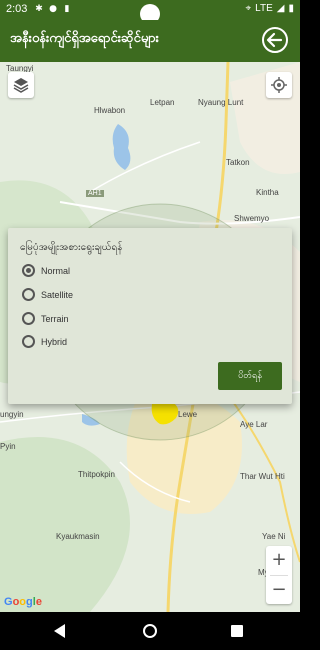 This screenshot has height=650, width=320. Describe the element at coordinates (78, 536) in the screenshot. I see `map-label: Kyaukmasin` at that location.